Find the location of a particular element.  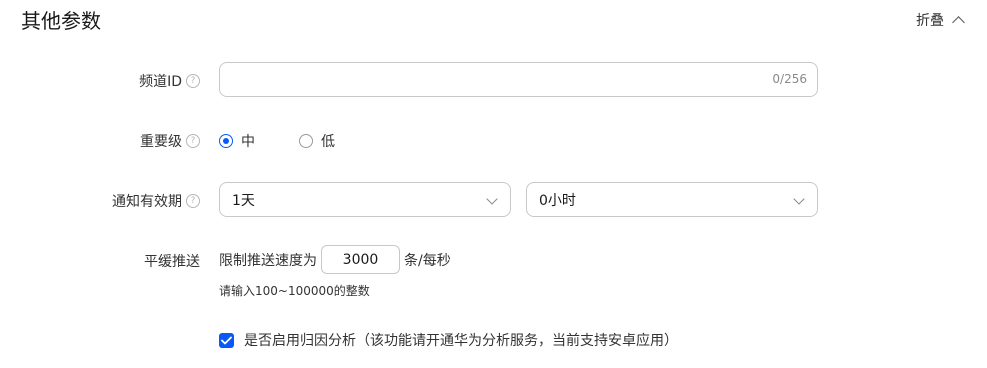

radio-medium-label: 中 is located at coordinates (248, 141).